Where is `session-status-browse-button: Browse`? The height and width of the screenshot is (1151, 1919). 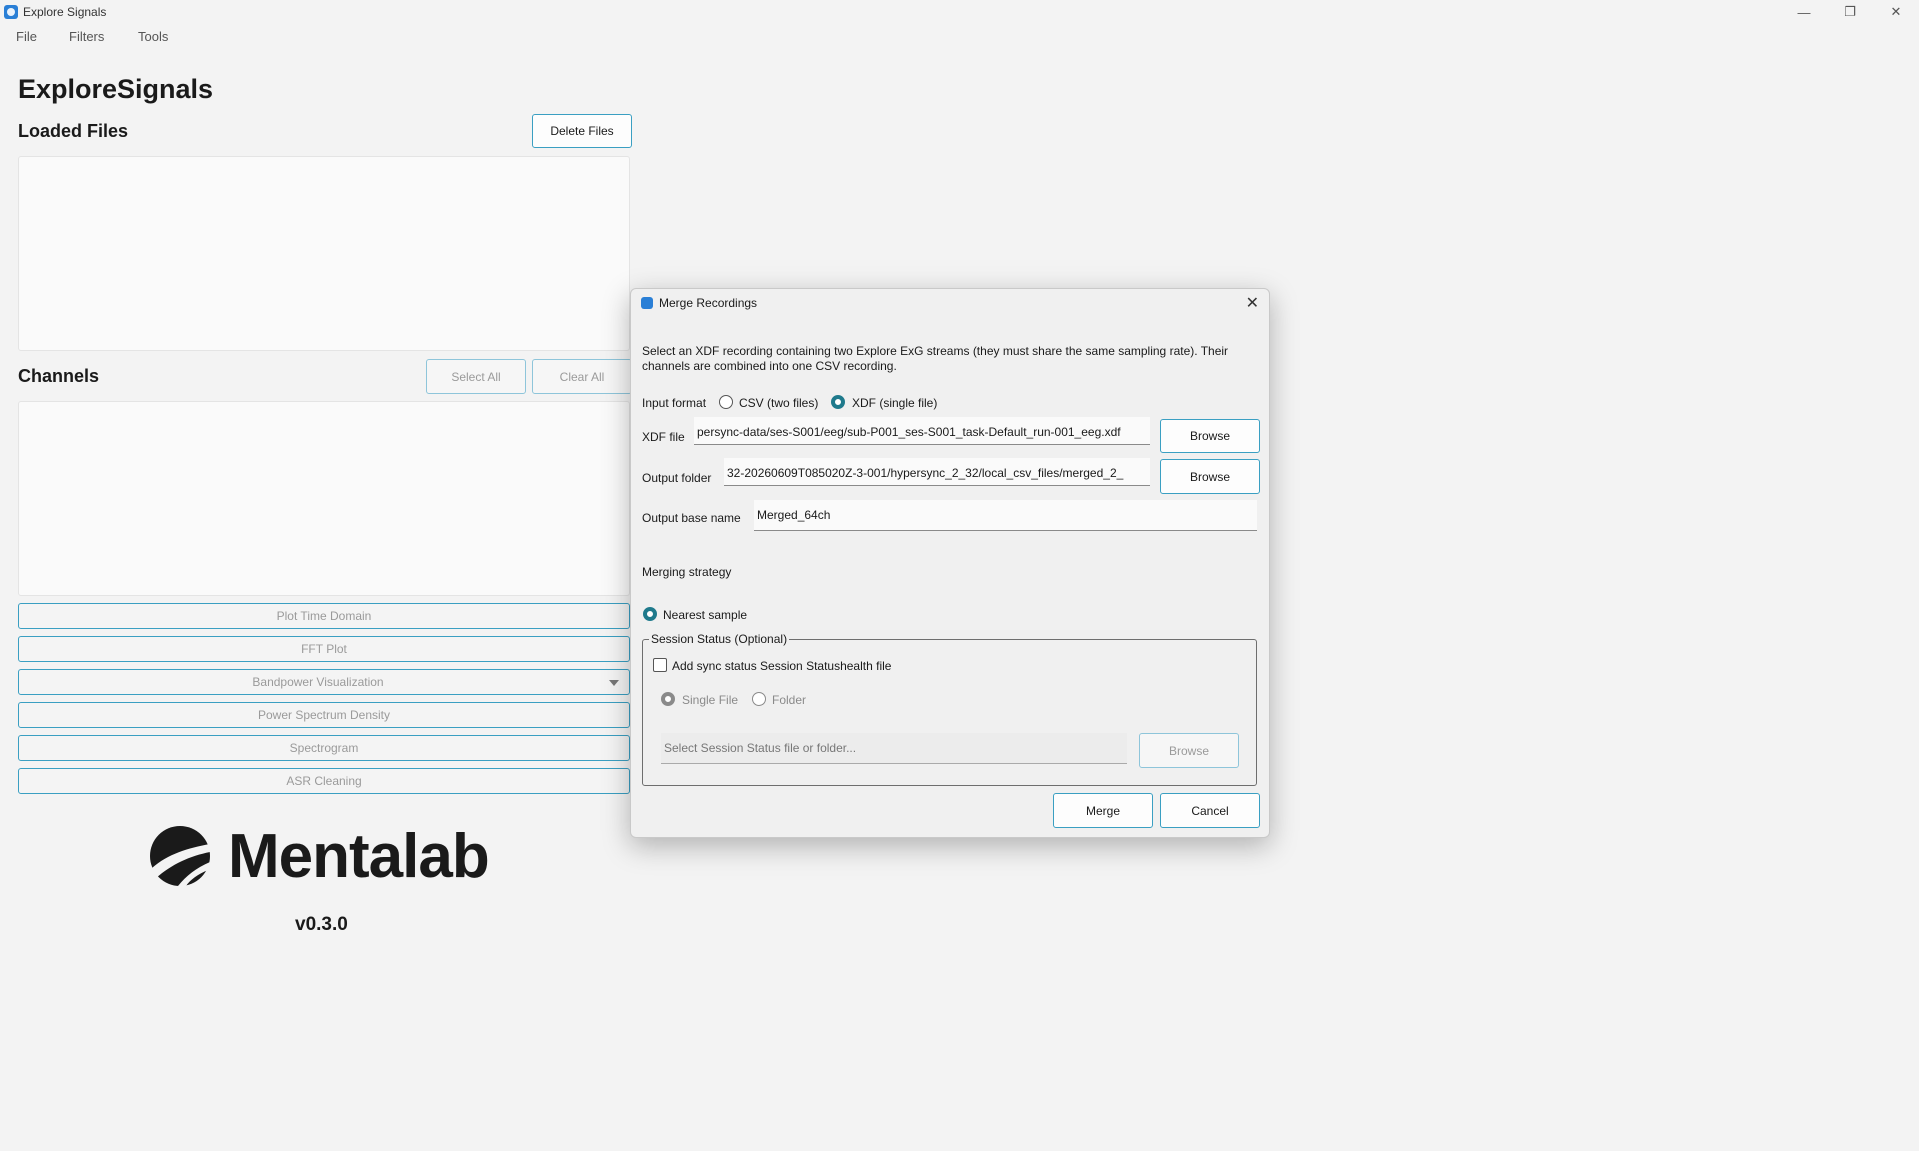 session-status-browse-button: Browse is located at coordinates (1189, 750).